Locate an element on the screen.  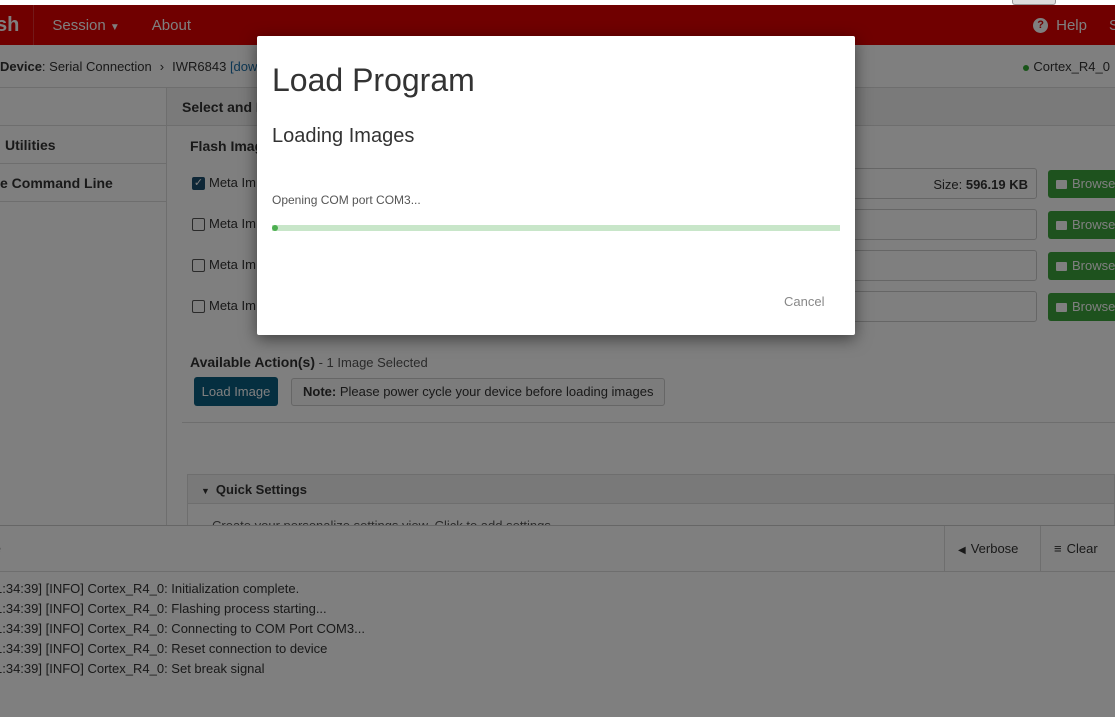
dialog-title: Load Program is located at coordinates (373, 80).